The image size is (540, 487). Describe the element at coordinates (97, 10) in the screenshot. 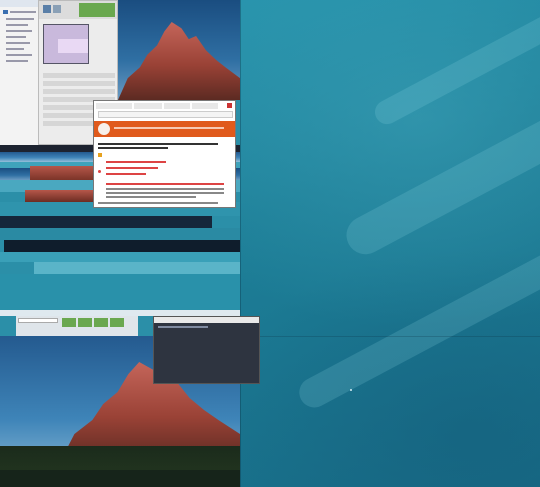

I see `settings-tab-green` at that location.